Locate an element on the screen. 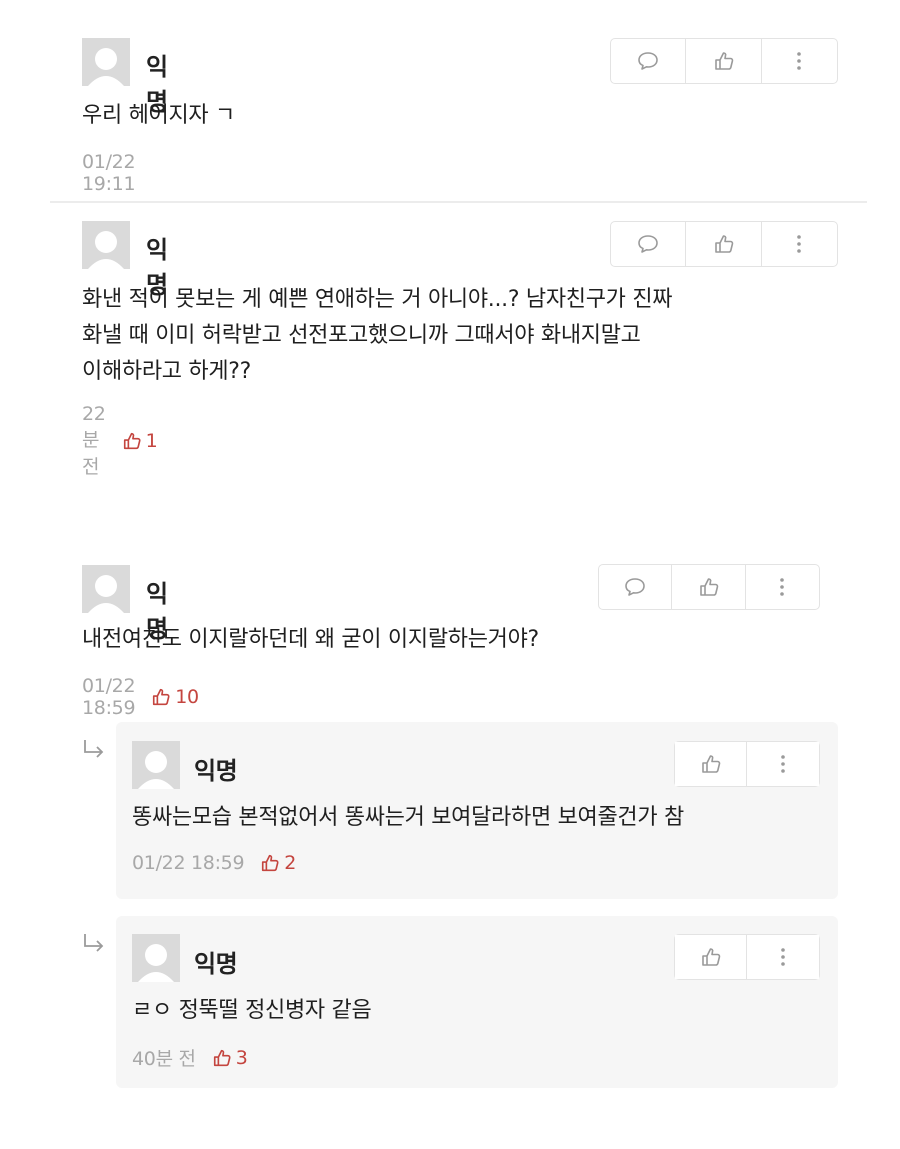 This screenshot has width=900, height=1149. reply-text: ㄹㅇ 정뚝떨 정신병자 같음 is located at coordinates (252, 1010).